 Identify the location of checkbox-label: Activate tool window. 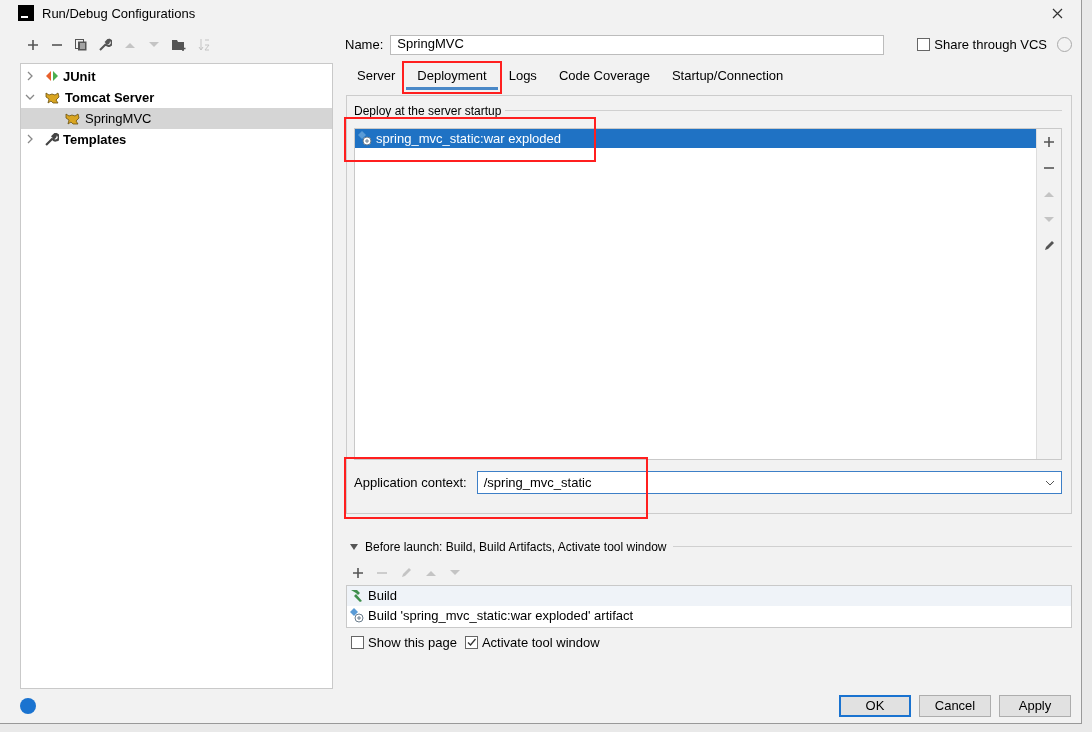
(540, 642).